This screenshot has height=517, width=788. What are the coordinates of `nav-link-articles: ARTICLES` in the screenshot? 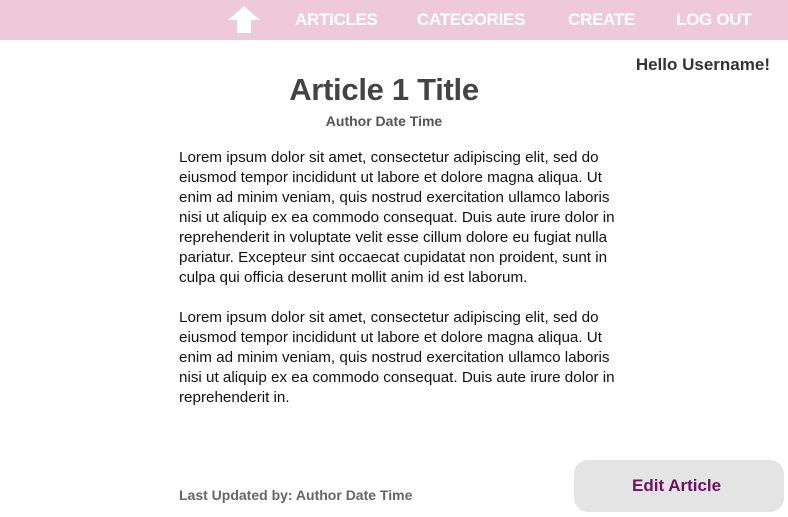 It's located at (336, 20).